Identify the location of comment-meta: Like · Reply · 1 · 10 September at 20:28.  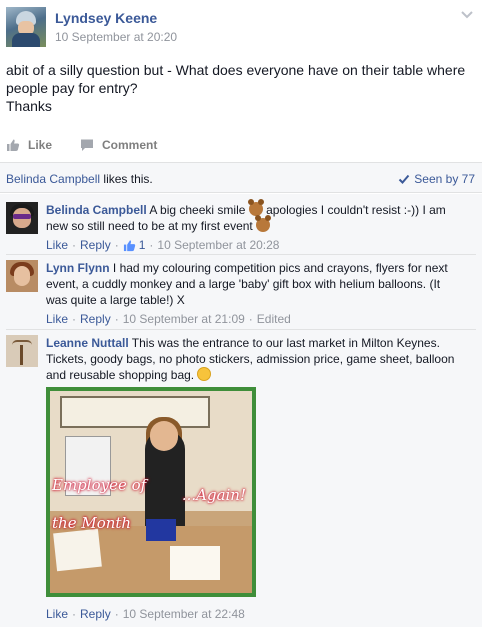
(163, 245).